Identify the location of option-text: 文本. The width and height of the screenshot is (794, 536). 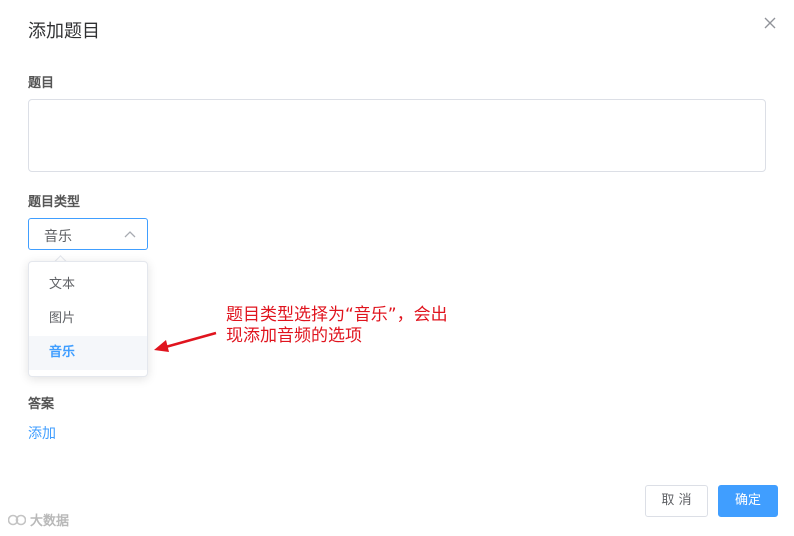
(88, 285).